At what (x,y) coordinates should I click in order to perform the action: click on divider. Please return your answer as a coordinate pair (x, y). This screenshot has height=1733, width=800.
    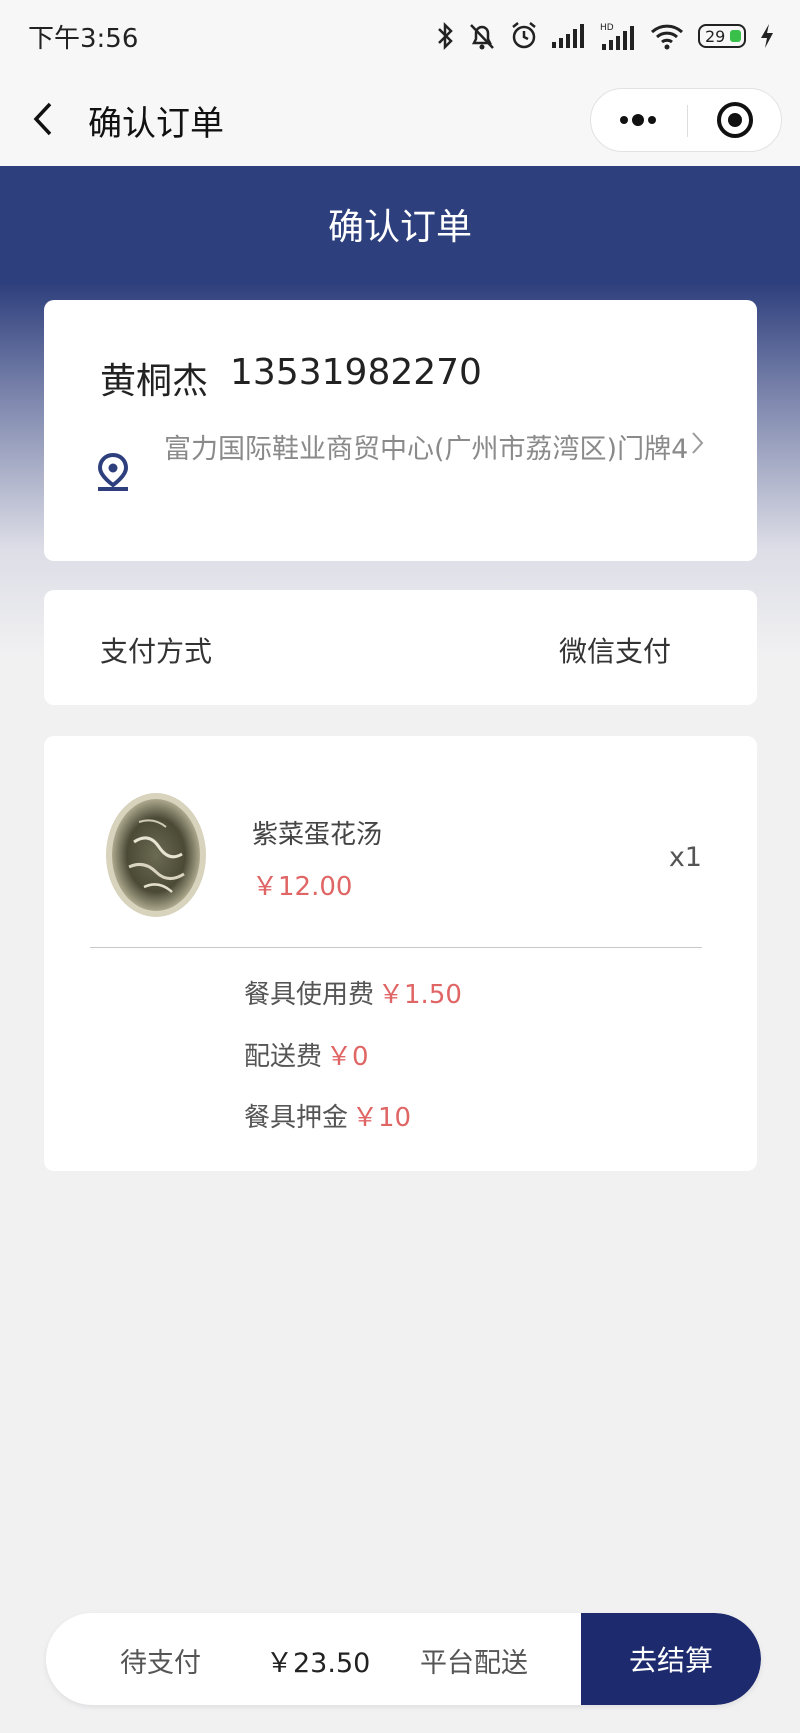
    Looking at the image, I should click on (396, 947).